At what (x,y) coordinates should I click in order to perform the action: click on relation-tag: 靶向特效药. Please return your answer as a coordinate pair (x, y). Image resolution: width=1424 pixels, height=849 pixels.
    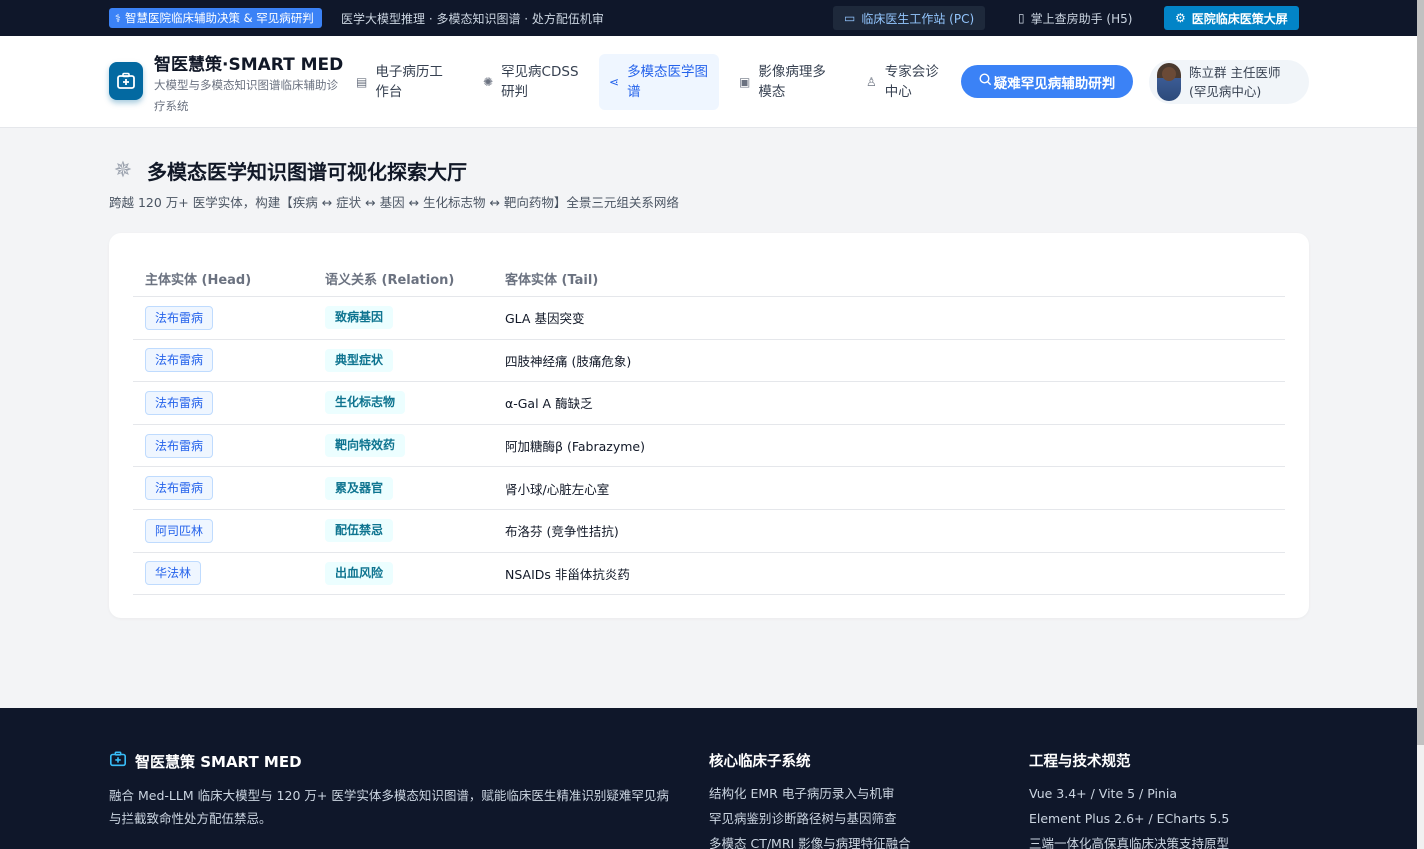
    Looking at the image, I should click on (365, 446).